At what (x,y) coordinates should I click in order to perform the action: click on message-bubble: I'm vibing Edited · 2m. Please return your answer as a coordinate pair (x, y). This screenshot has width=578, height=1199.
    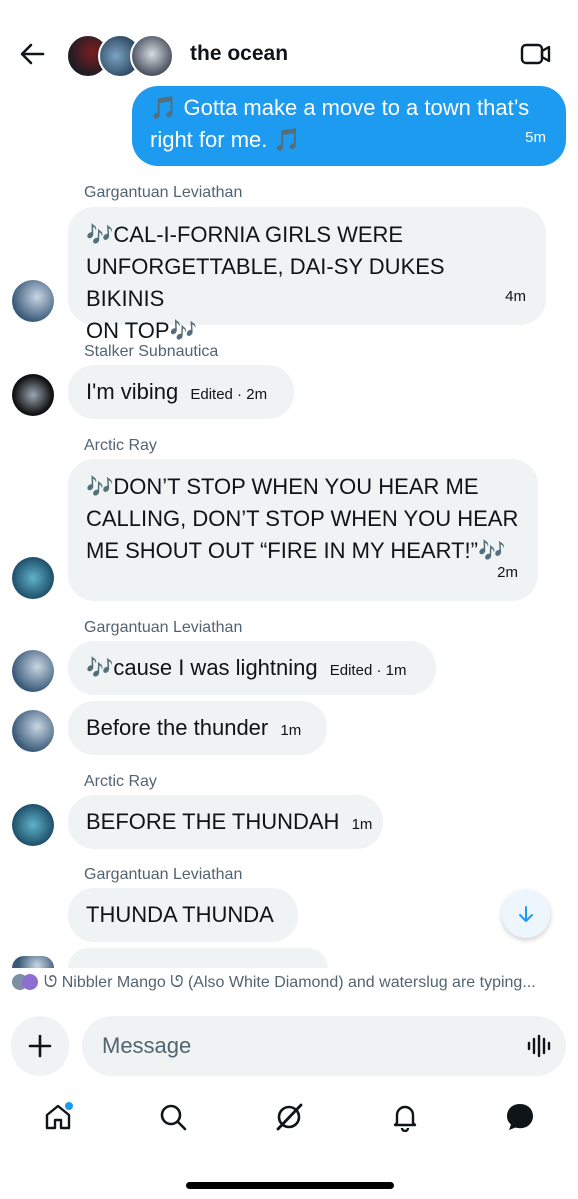
    Looking at the image, I should click on (181, 392).